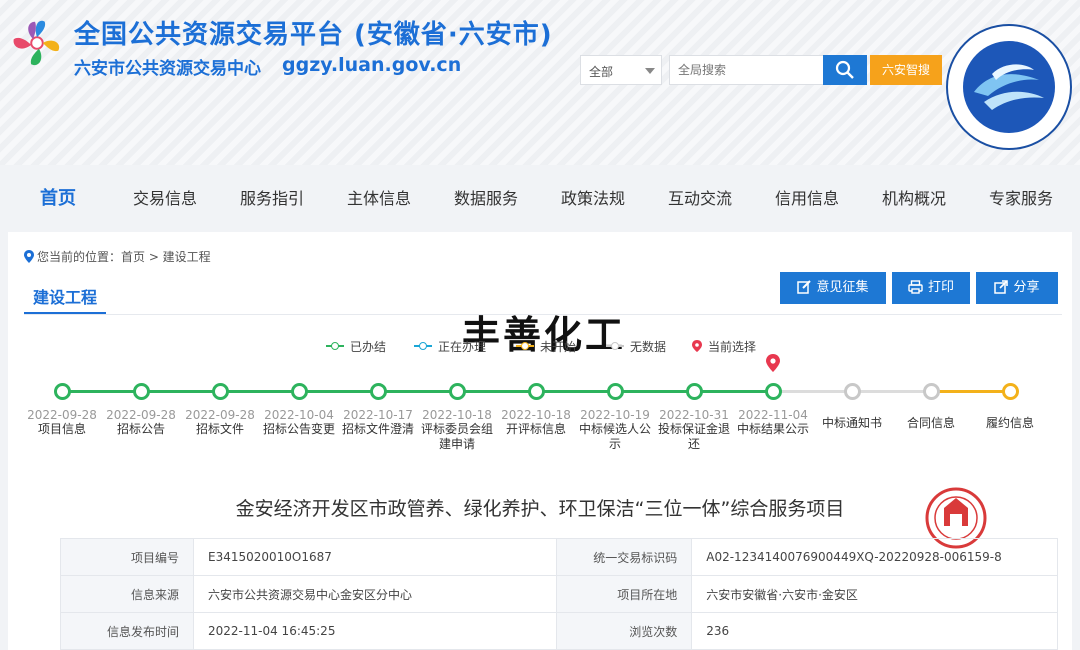 The width and height of the screenshot is (1080, 650). I want to click on nav-item-experts: 专家服务, so click(1021, 197).